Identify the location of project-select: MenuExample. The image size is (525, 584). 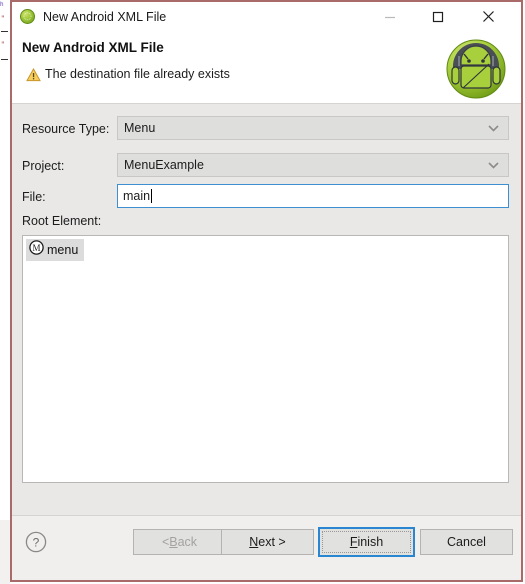
(313, 165).